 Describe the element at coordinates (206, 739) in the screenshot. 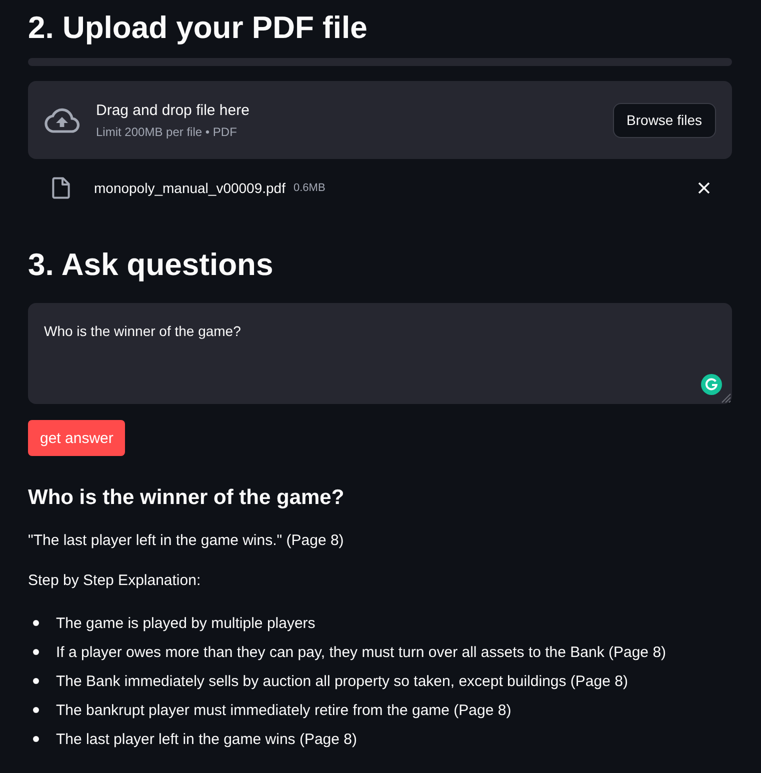

I see `explanation-step: The last player left in the game wins (Page 8)` at that location.